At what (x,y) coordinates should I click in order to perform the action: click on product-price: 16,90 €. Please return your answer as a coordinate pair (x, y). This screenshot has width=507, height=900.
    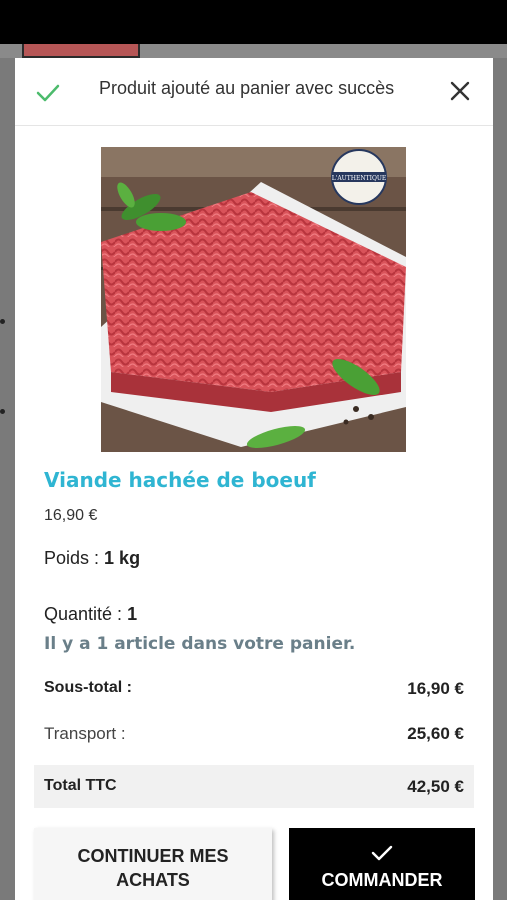
    Looking at the image, I should click on (71, 515).